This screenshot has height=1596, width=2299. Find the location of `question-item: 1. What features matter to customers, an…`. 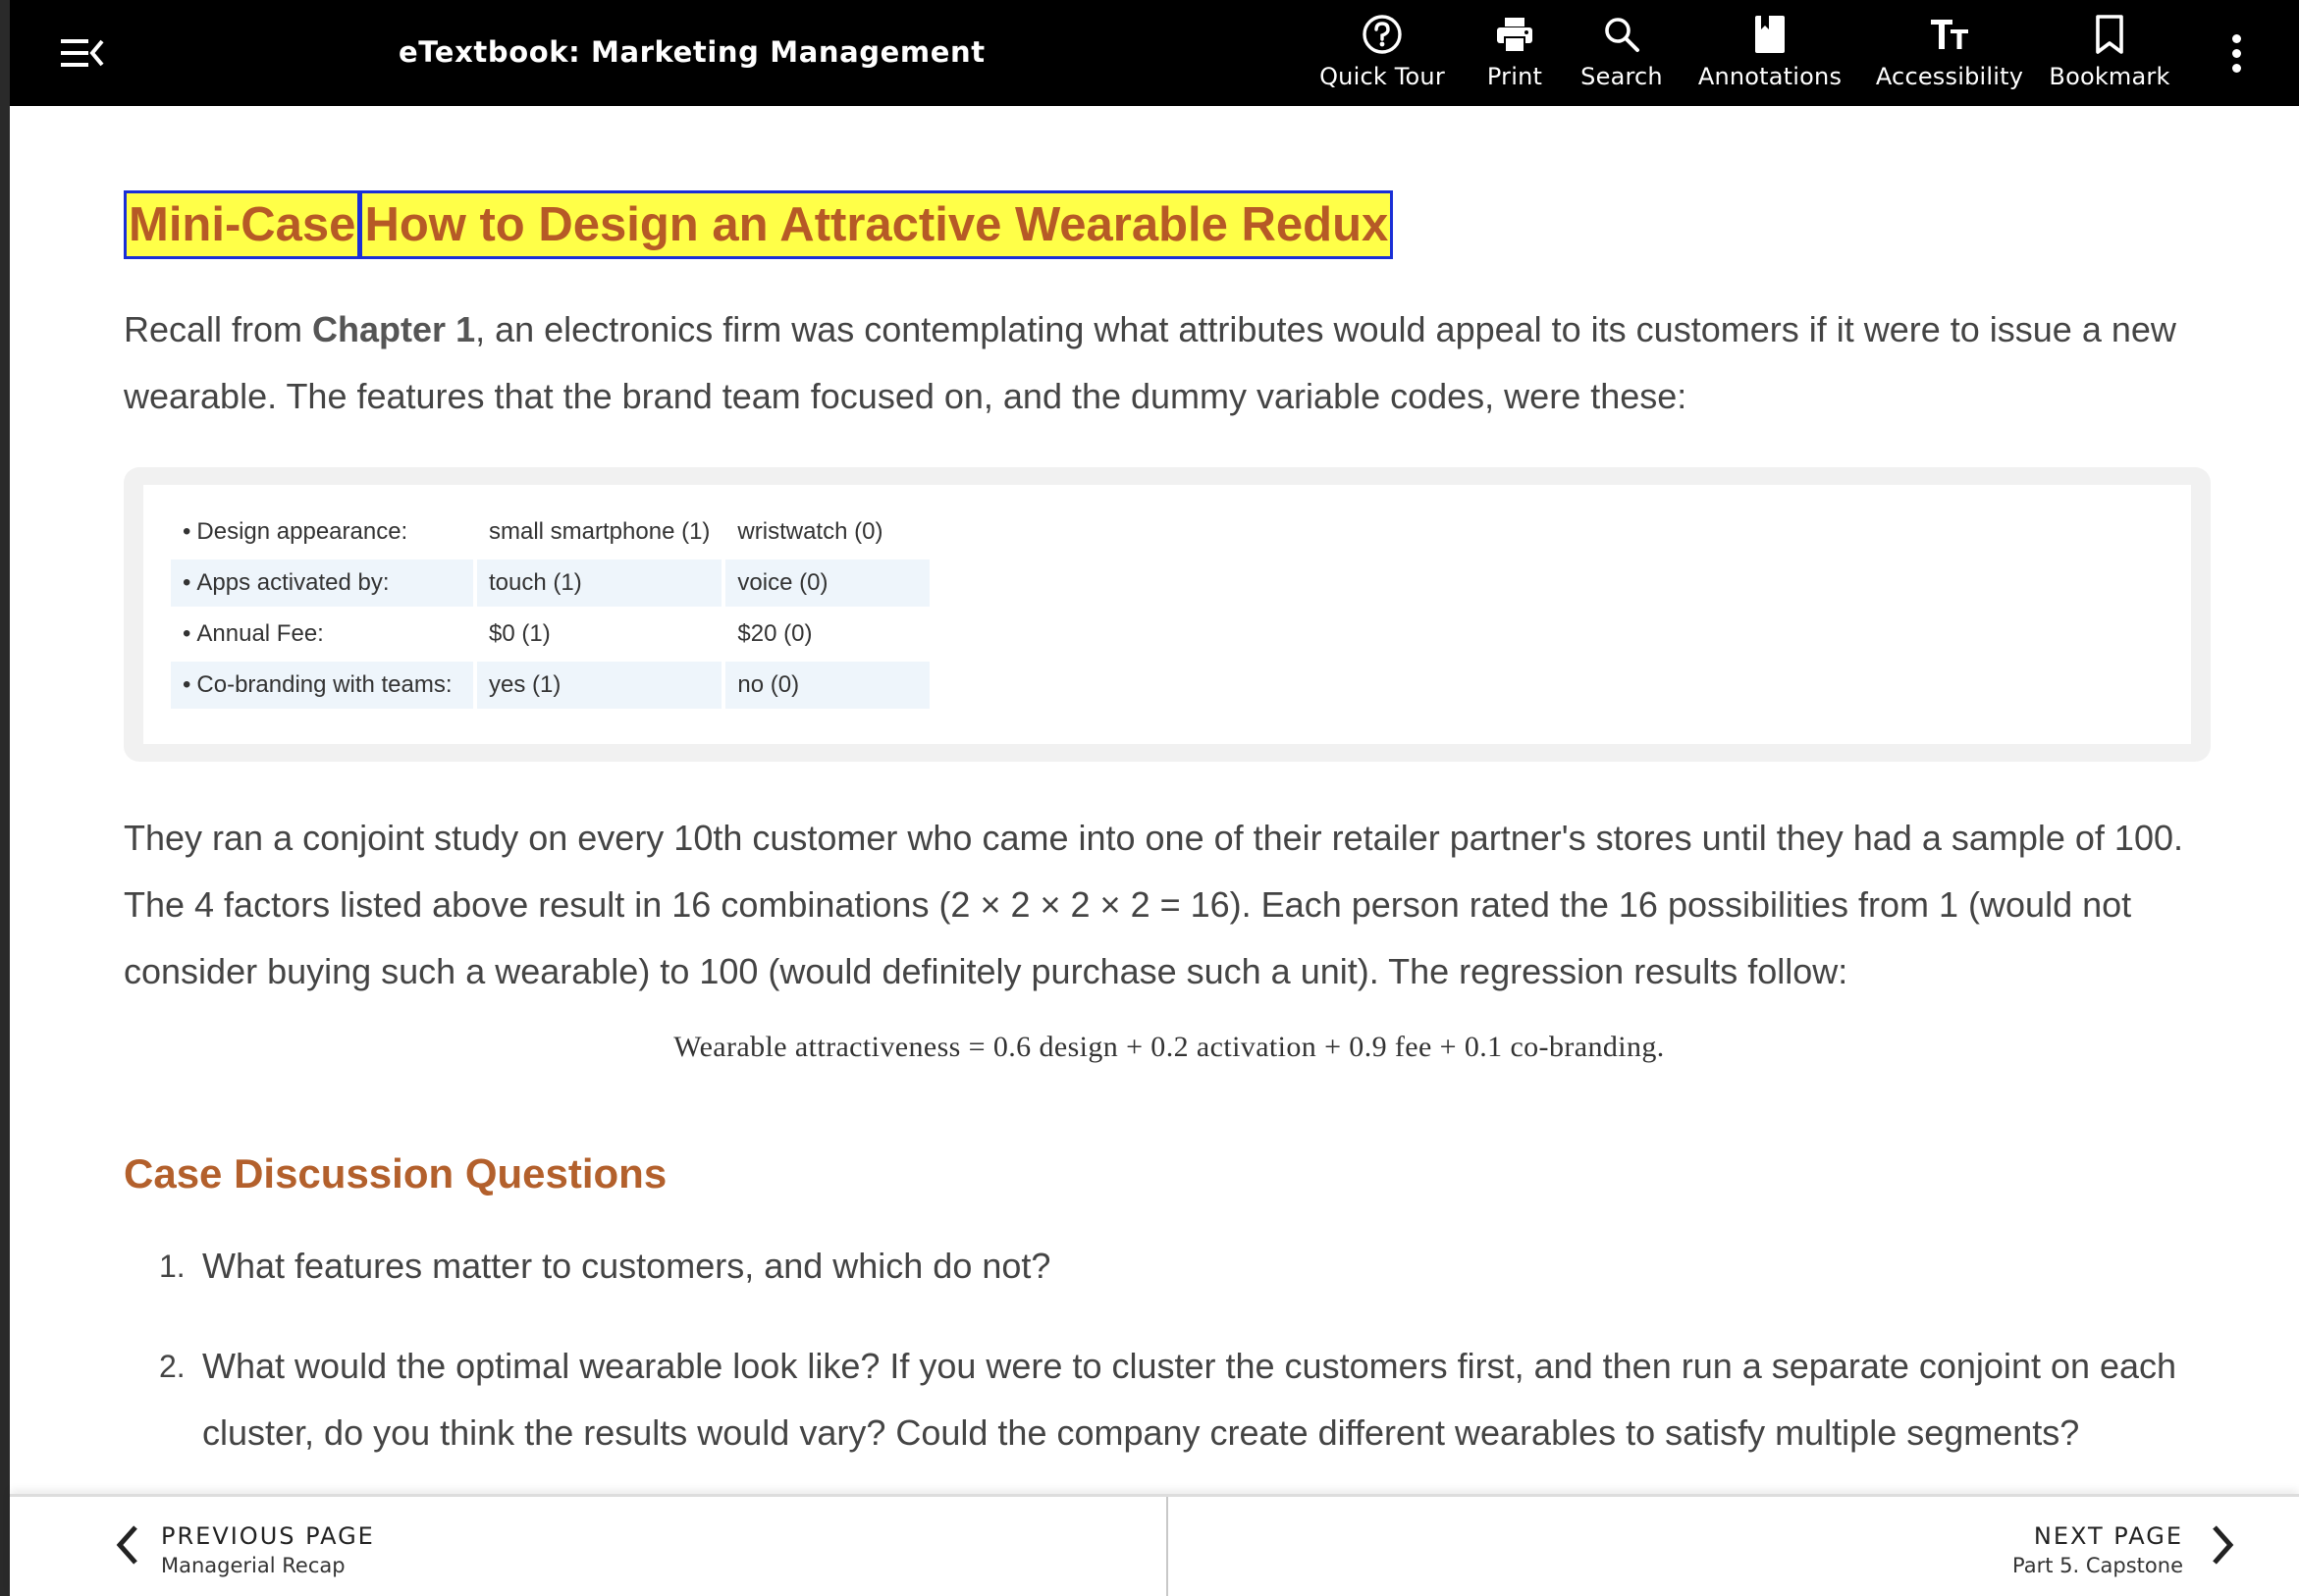

question-item: 1. What features matter to customers, an… is located at coordinates (1169, 1267).